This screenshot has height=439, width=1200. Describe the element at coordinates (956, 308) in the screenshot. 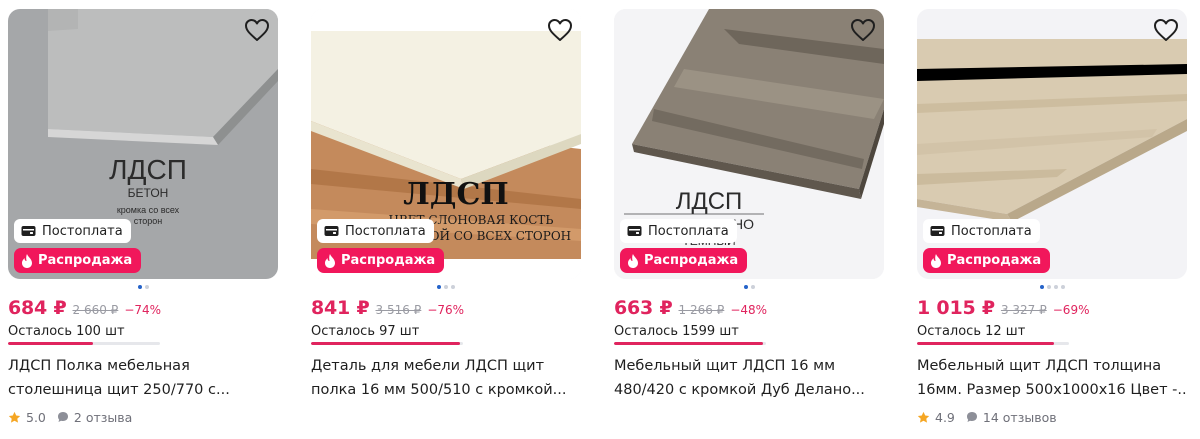

I see `price: 1 015 ₽` at that location.